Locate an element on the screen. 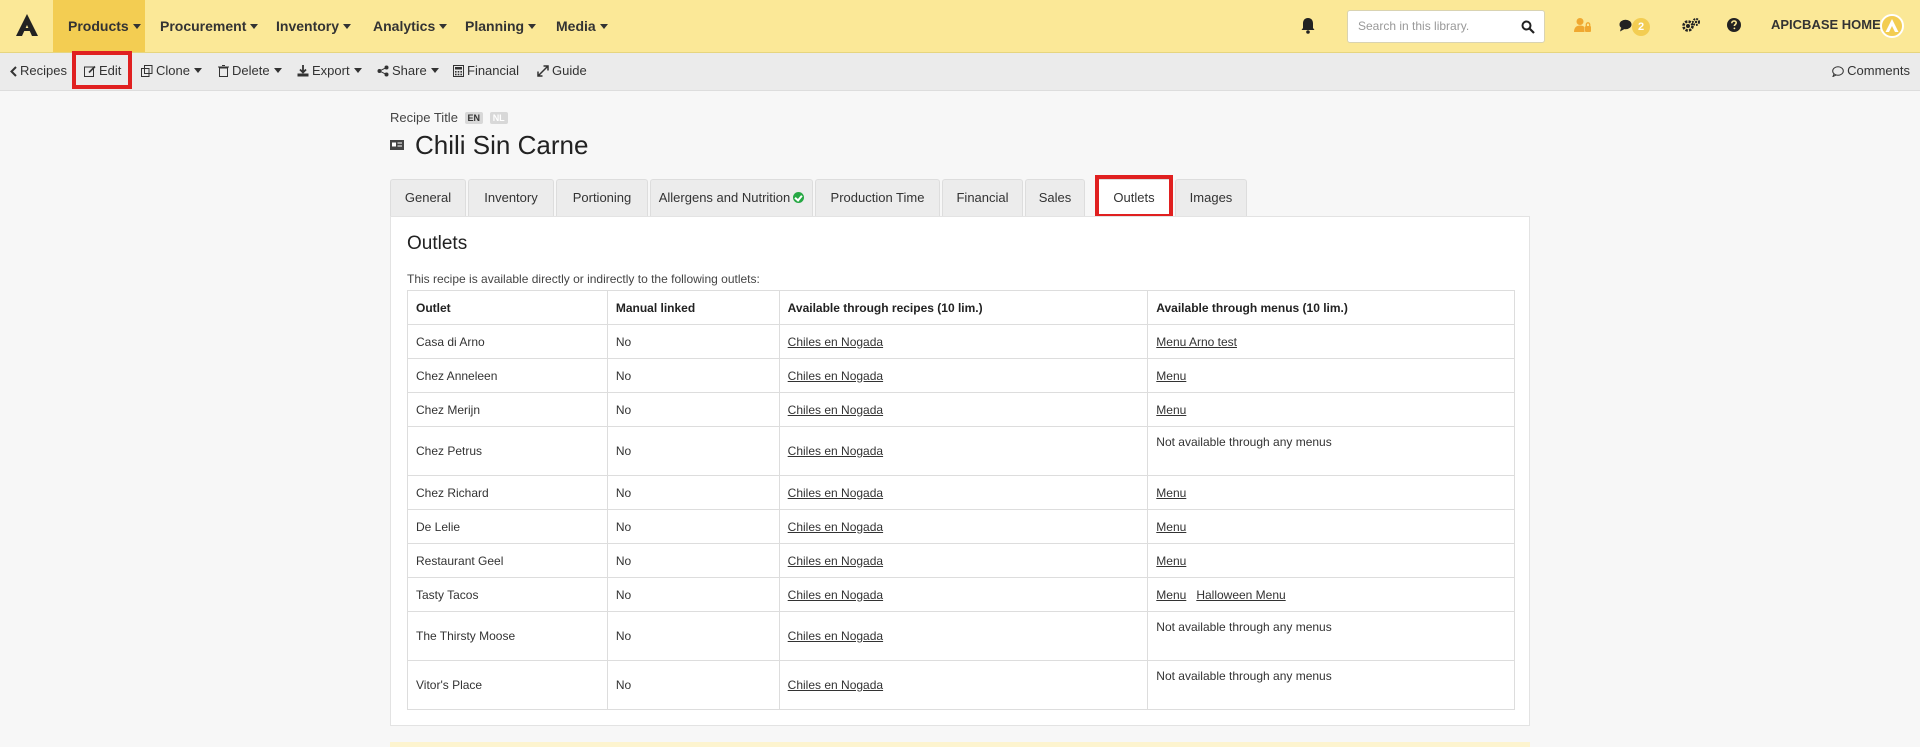 The width and height of the screenshot is (1920, 747). outlet-name-cell: De Lelie is located at coordinates (507, 526).